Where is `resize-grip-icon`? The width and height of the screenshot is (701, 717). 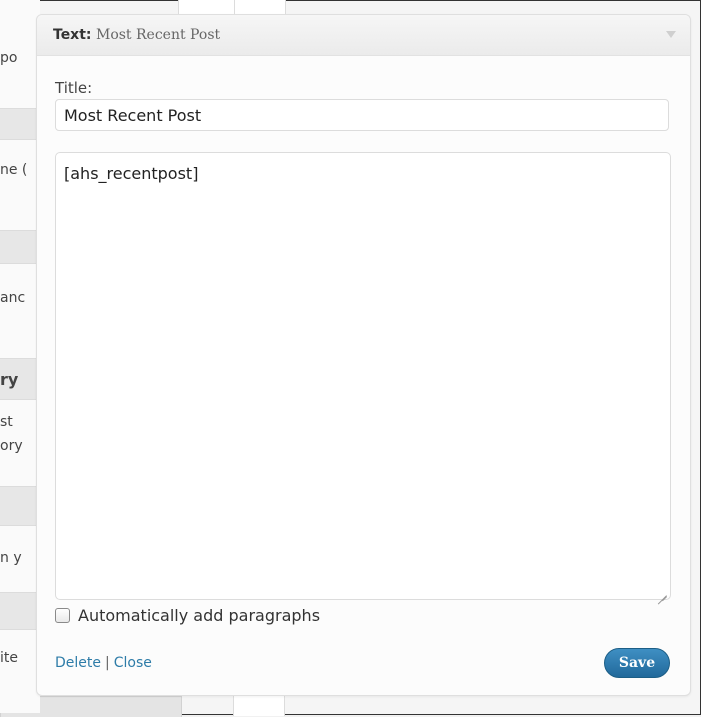 resize-grip-icon is located at coordinates (662, 591).